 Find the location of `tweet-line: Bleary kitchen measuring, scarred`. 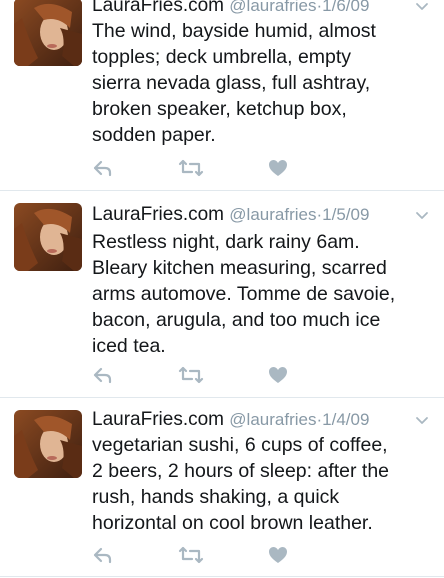

tweet-line: Bleary kitchen measuring, scarred is located at coordinates (239, 268).